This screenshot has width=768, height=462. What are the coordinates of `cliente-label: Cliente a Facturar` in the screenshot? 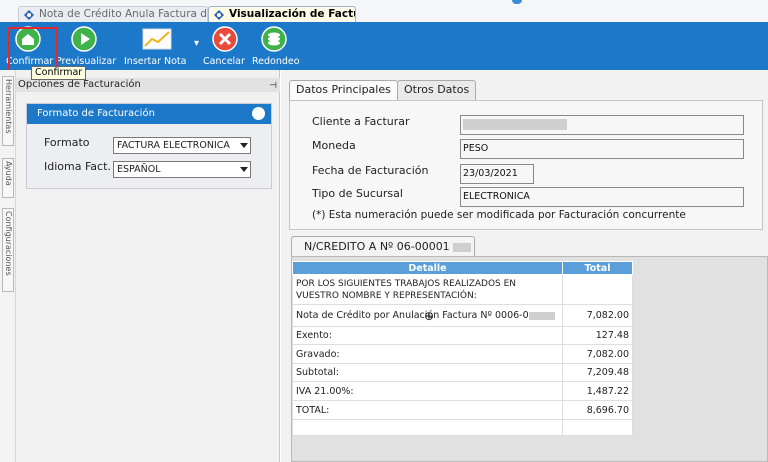 It's located at (361, 121).